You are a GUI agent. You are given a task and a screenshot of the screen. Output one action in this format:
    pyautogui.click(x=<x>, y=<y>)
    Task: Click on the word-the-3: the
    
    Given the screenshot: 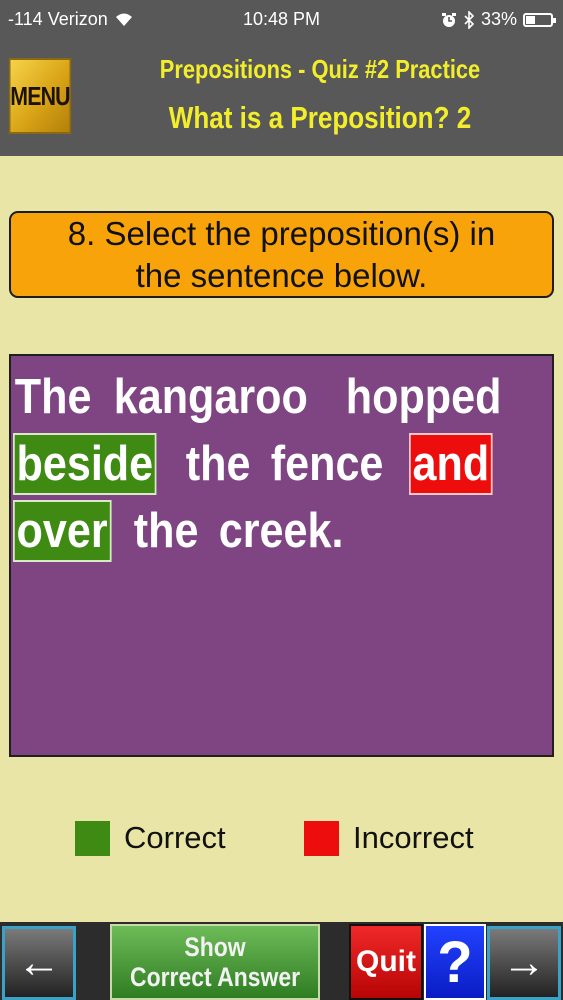 What is the action you would take?
    pyautogui.click(x=166, y=531)
    